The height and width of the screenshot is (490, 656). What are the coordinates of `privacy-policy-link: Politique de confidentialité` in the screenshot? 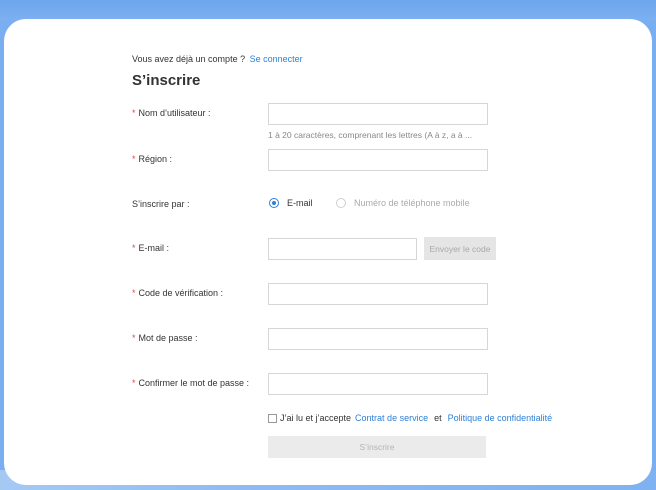 It's located at (500, 418).